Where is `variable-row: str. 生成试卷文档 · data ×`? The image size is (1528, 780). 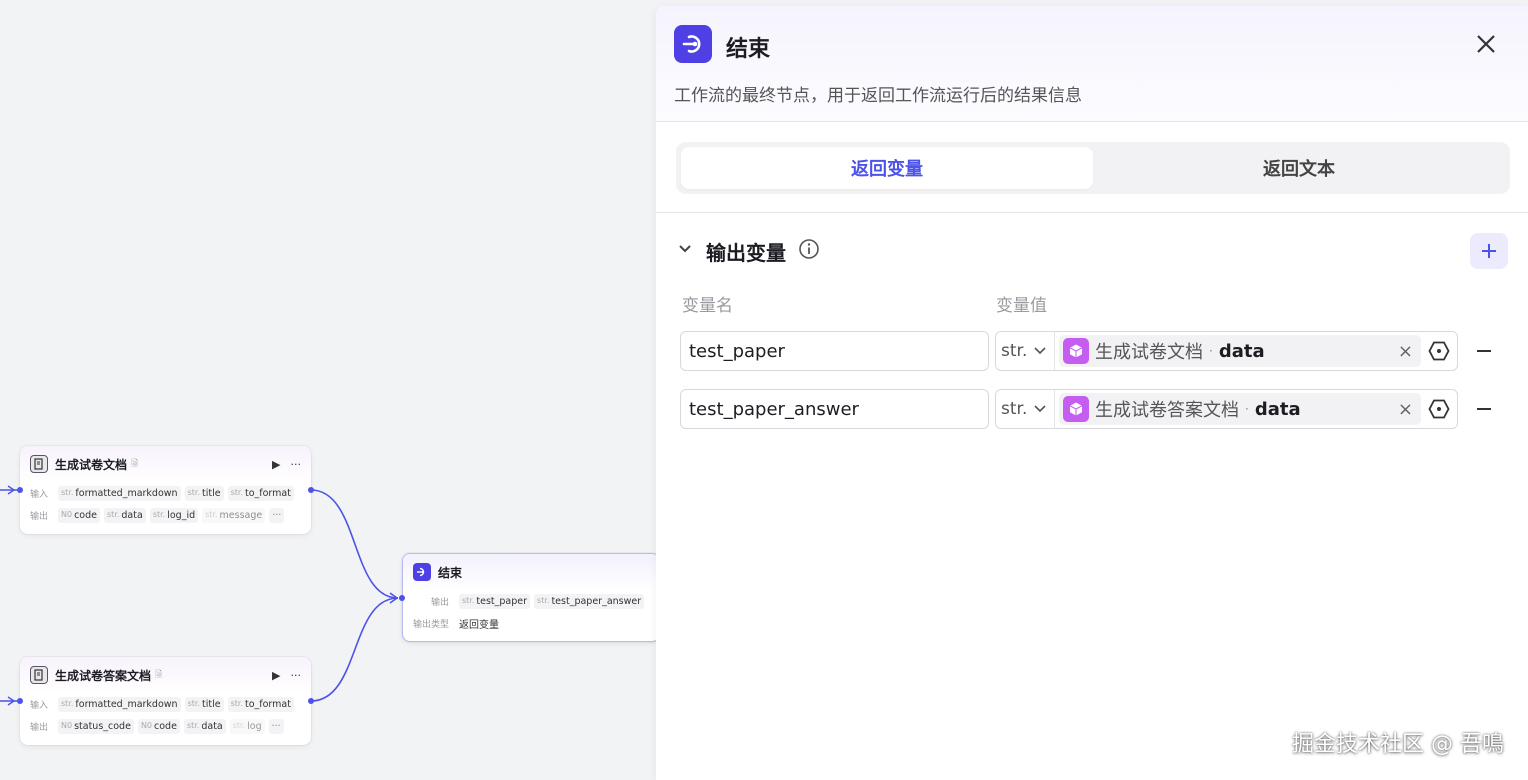 variable-row: str. 生成试卷文档 · data × is located at coordinates (1099, 351).